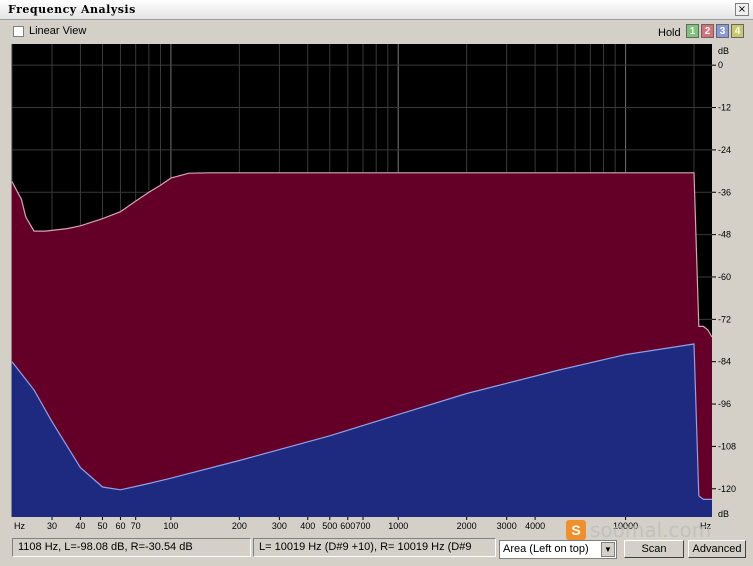 Image resolution: width=753 pixels, height=566 pixels. Describe the element at coordinates (720, 65) in the screenshot. I see `y-tick-label: 0` at that location.